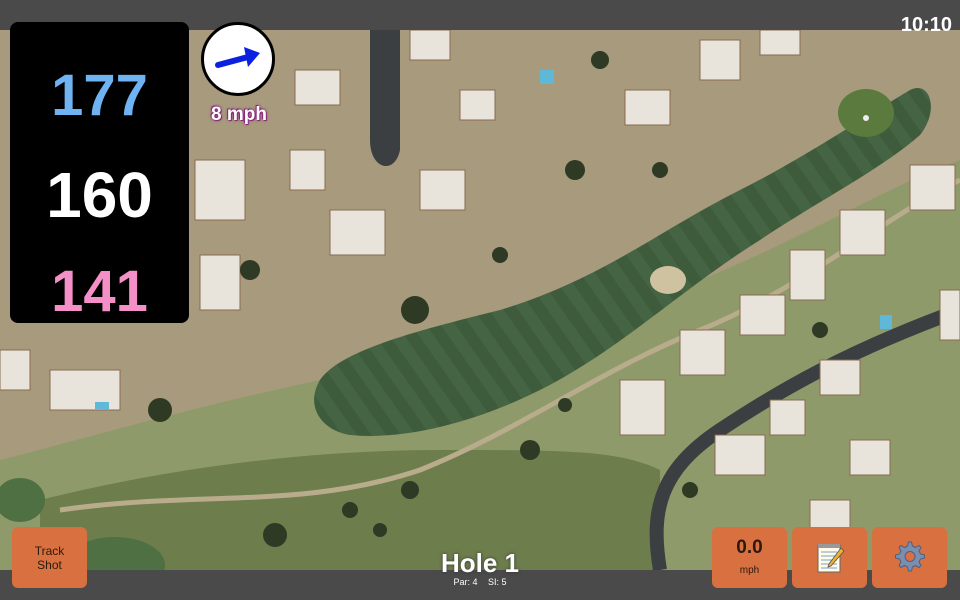 This screenshot has width=960, height=600. What do you see at coordinates (497, 582) in the screenshot?
I see `hole-si: SI: 5` at bounding box center [497, 582].